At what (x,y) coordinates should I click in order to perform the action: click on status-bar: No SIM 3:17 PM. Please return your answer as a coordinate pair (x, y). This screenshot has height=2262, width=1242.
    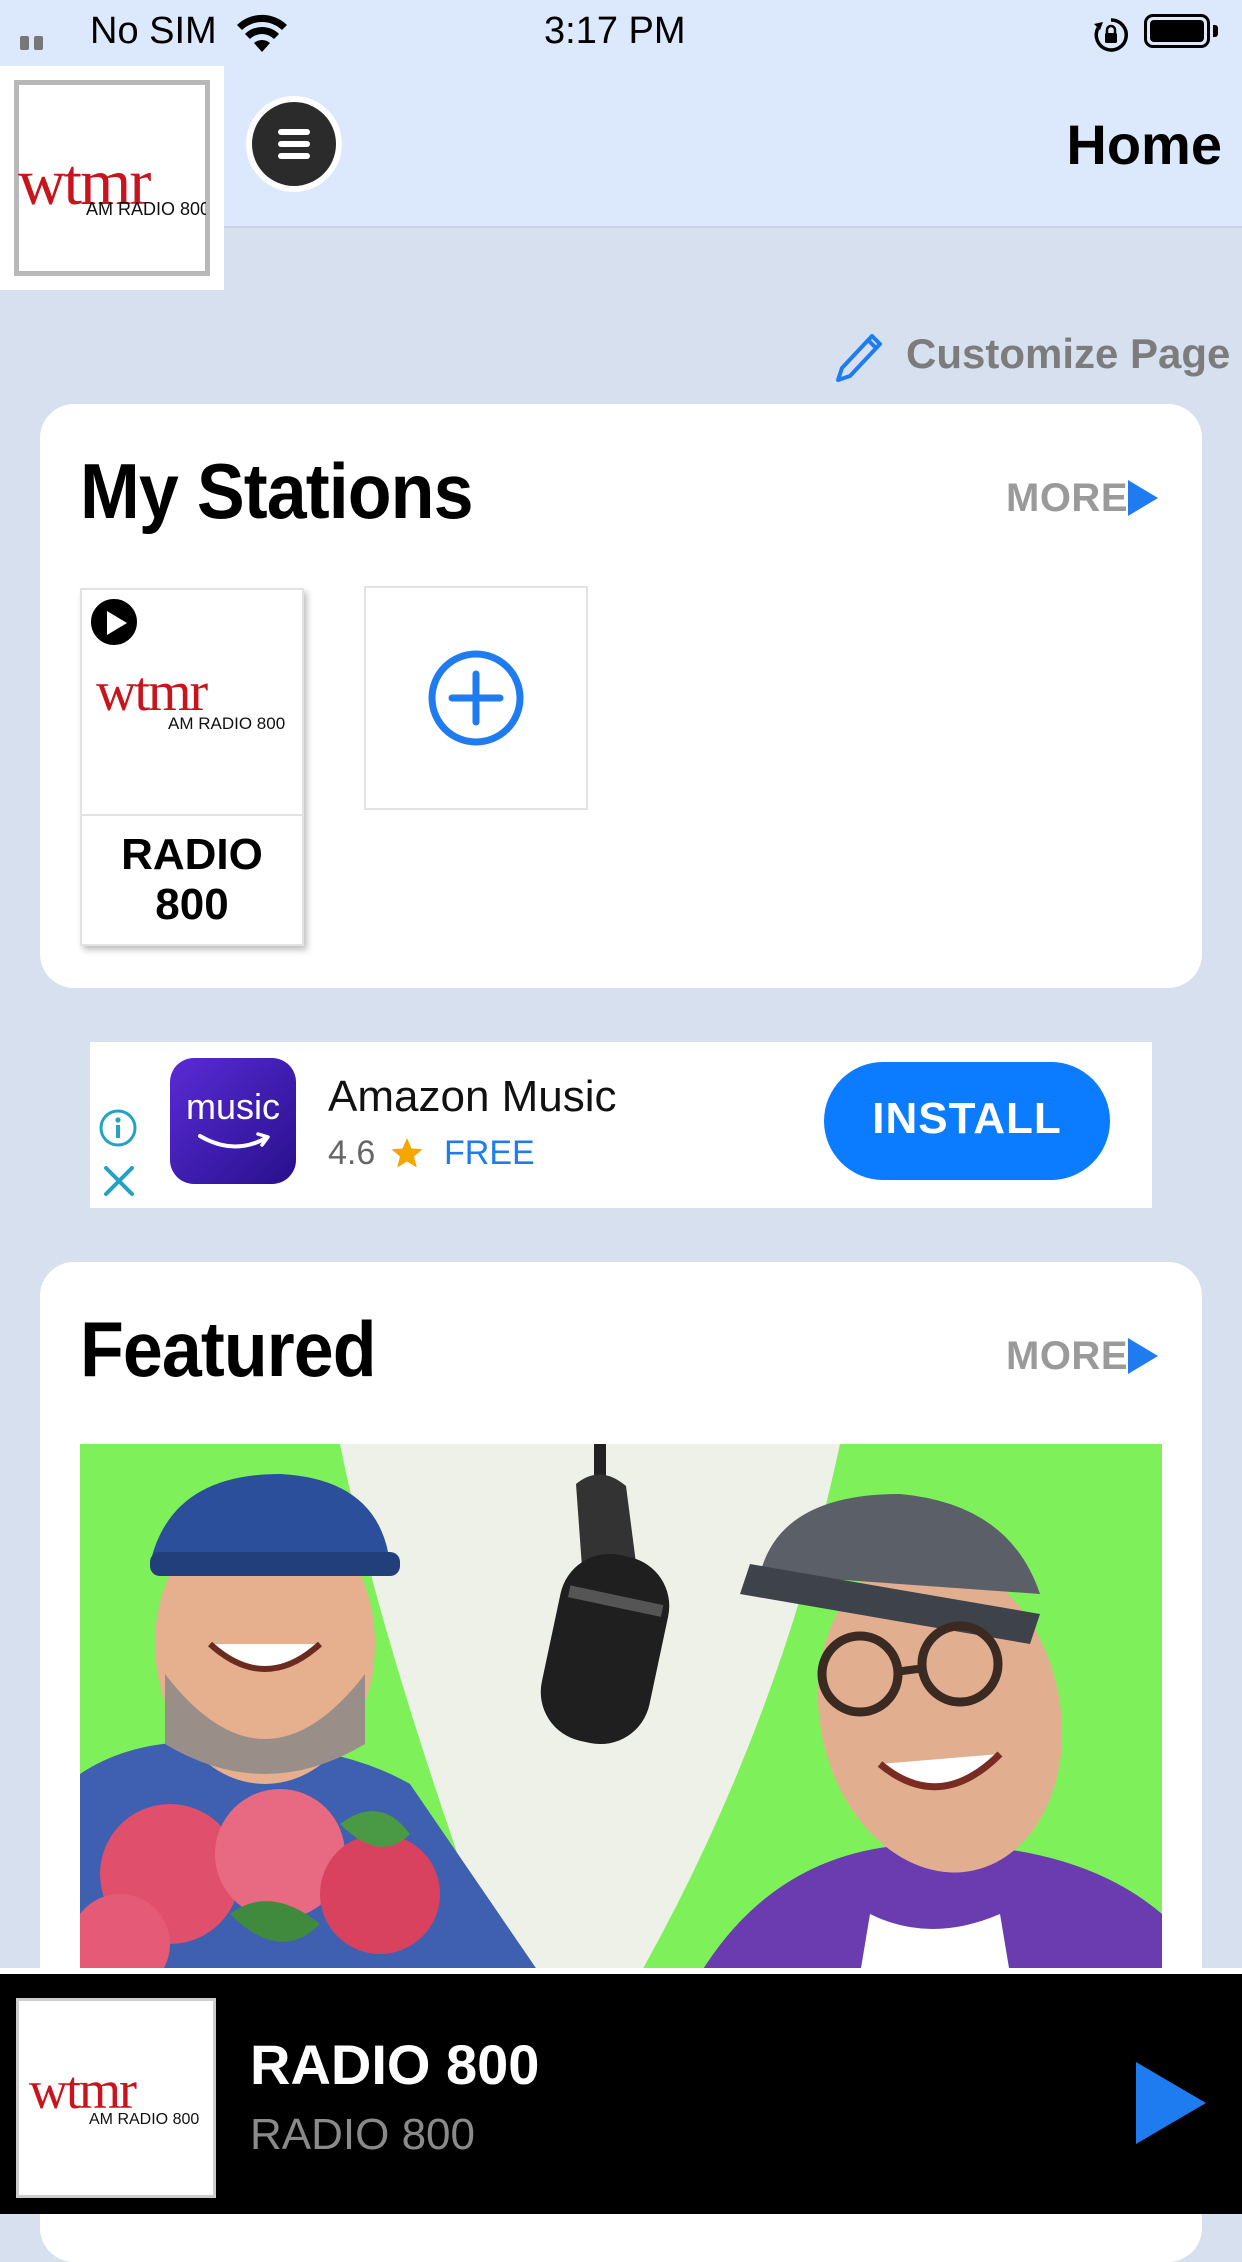
    Looking at the image, I should click on (621, 33).